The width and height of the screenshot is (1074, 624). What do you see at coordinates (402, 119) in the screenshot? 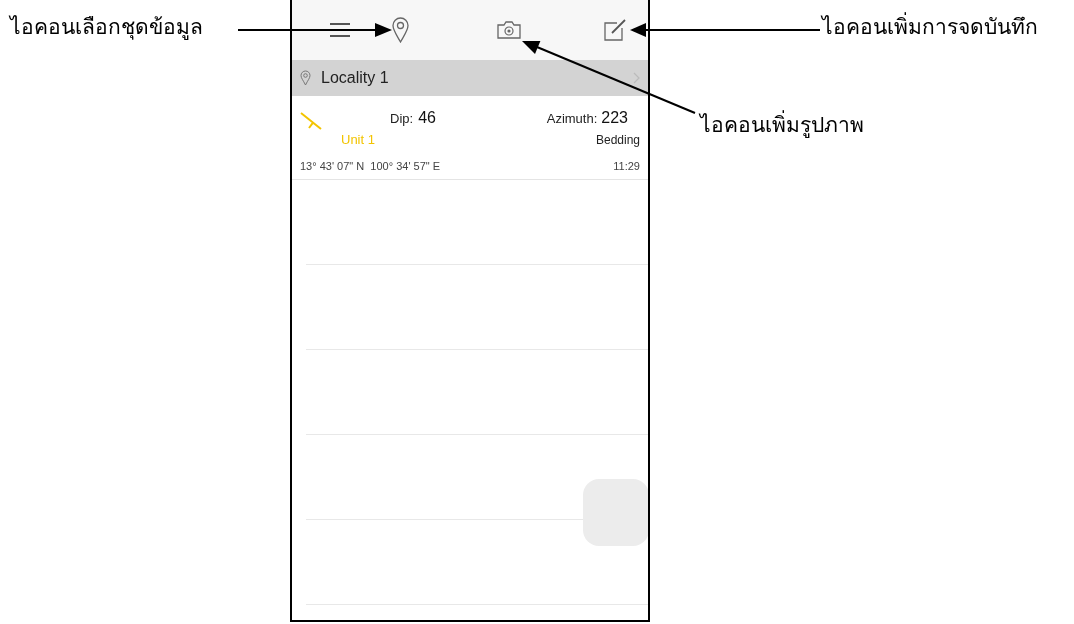
I see `dip-label: Dip:` at bounding box center [402, 119].